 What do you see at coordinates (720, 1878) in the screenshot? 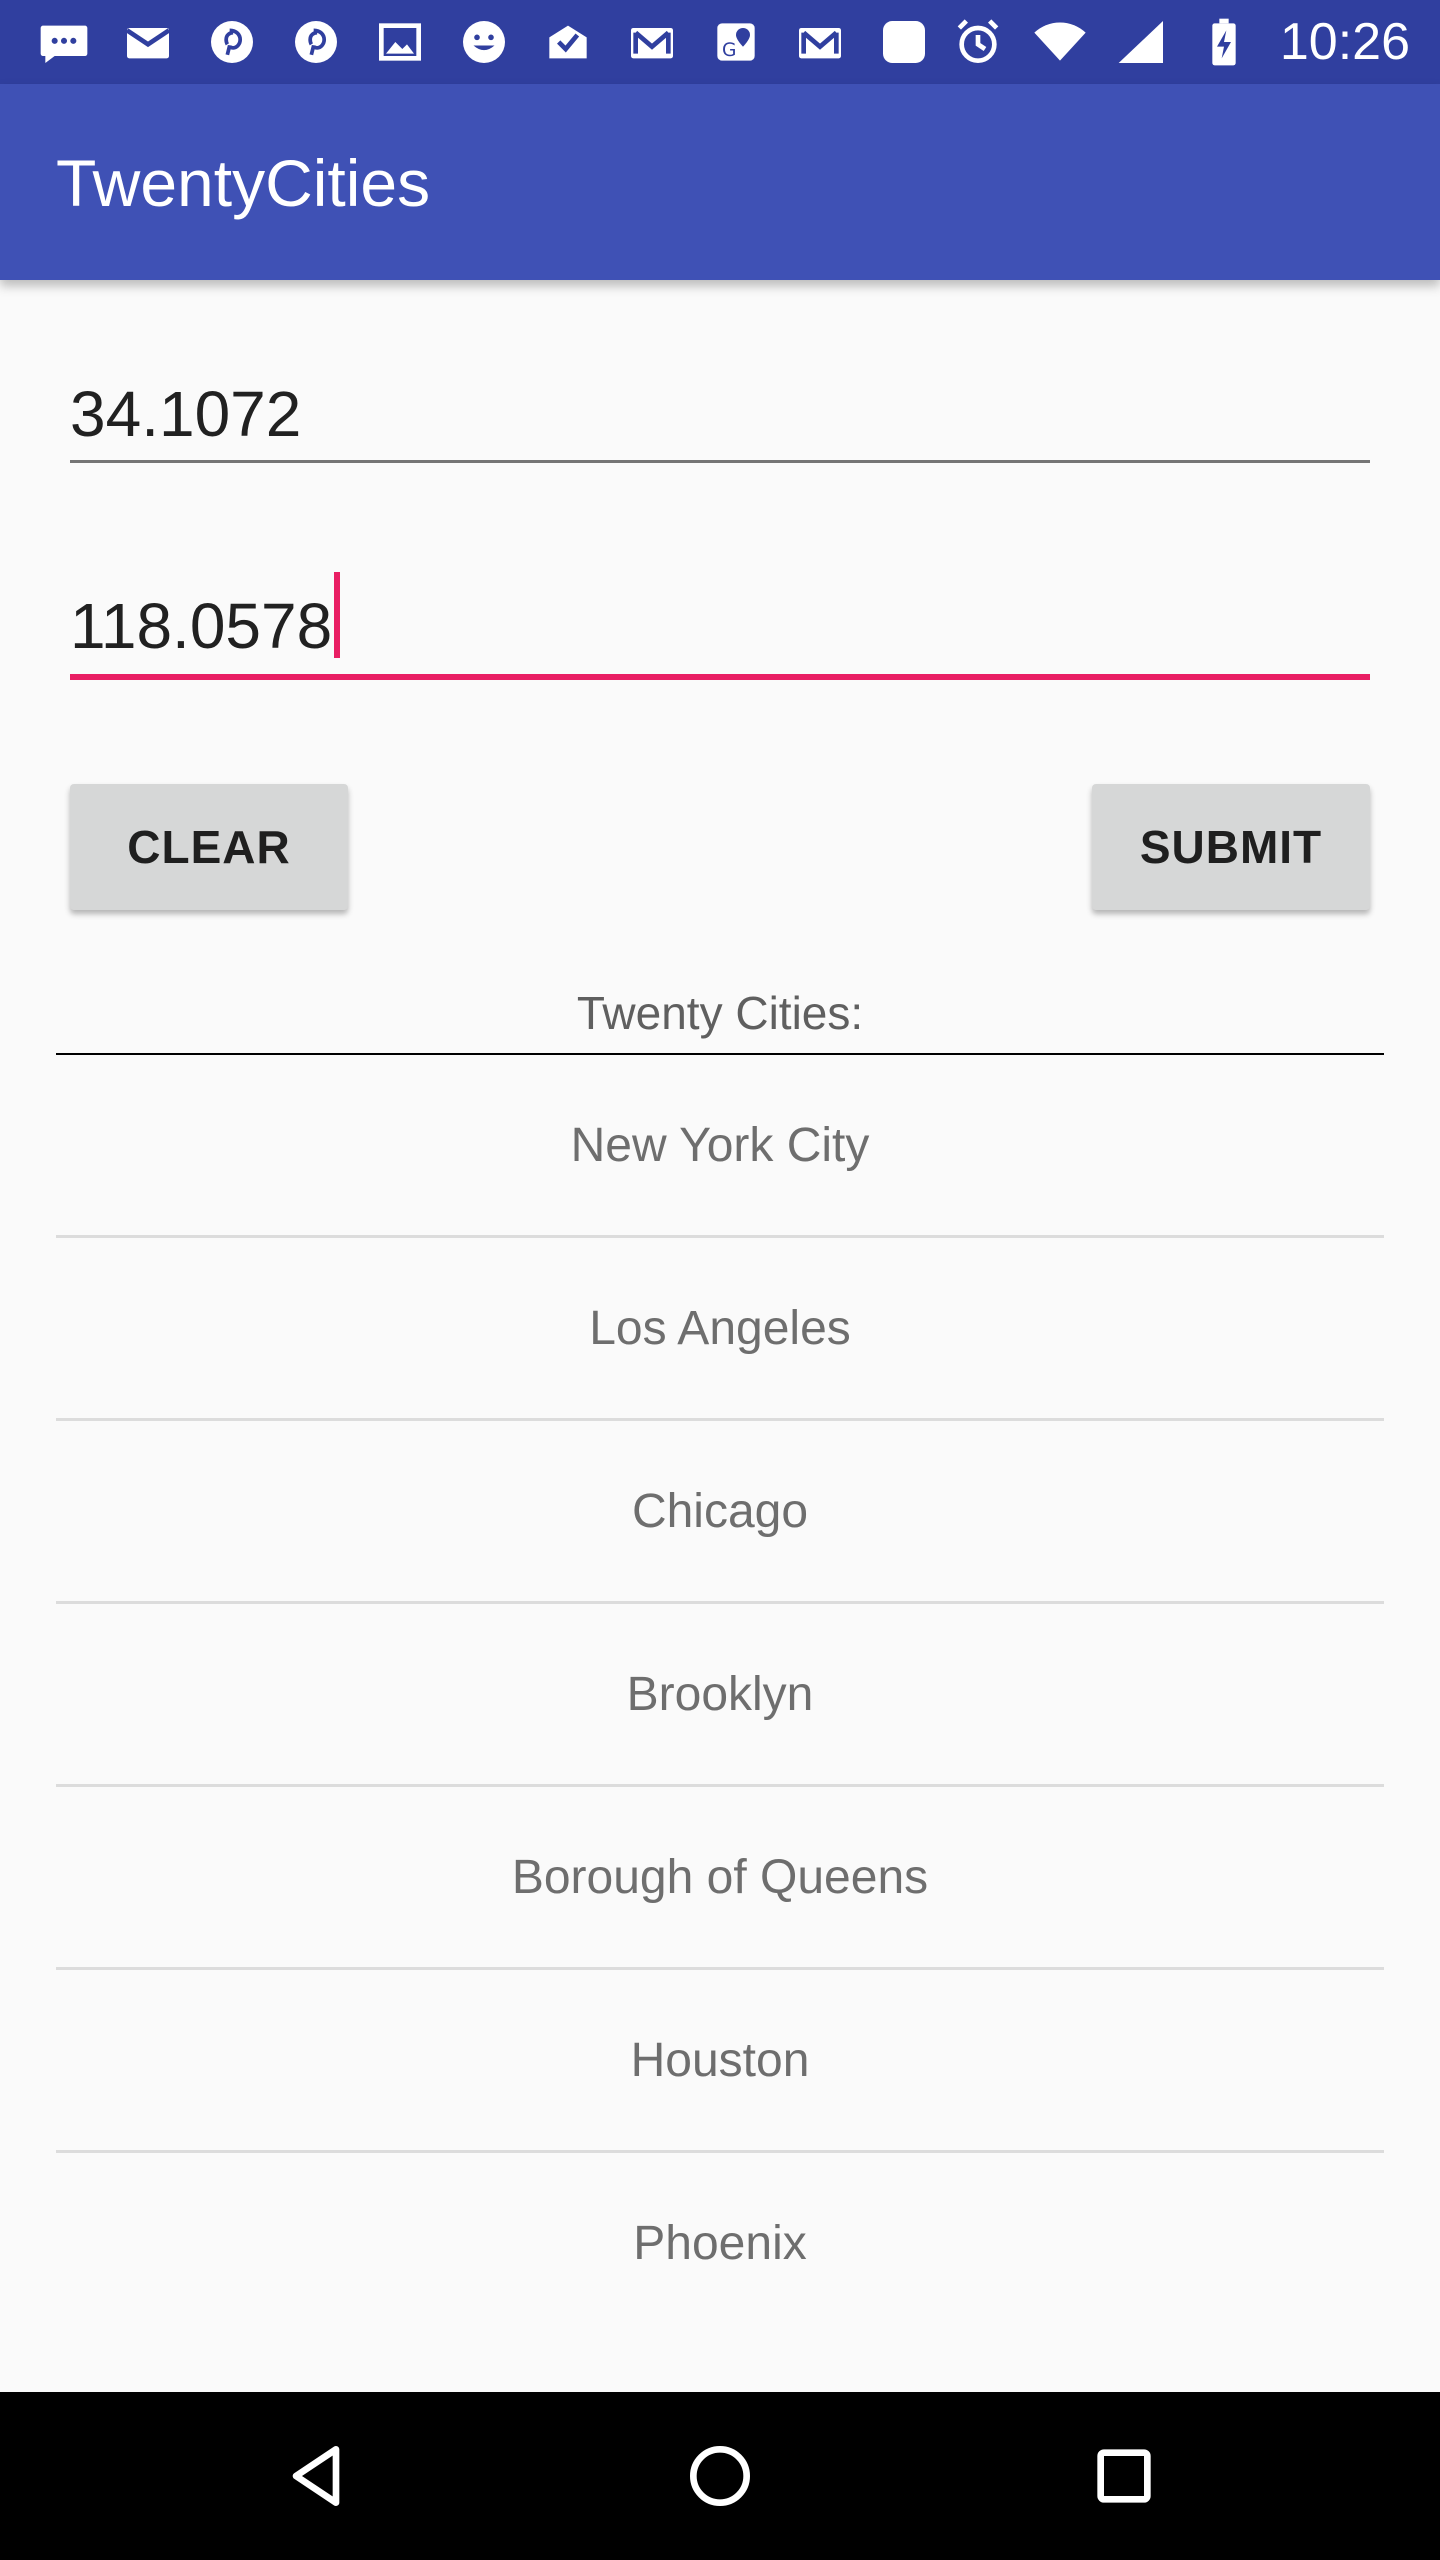
I see `list-item: Borough of Queens` at bounding box center [720, 1878].